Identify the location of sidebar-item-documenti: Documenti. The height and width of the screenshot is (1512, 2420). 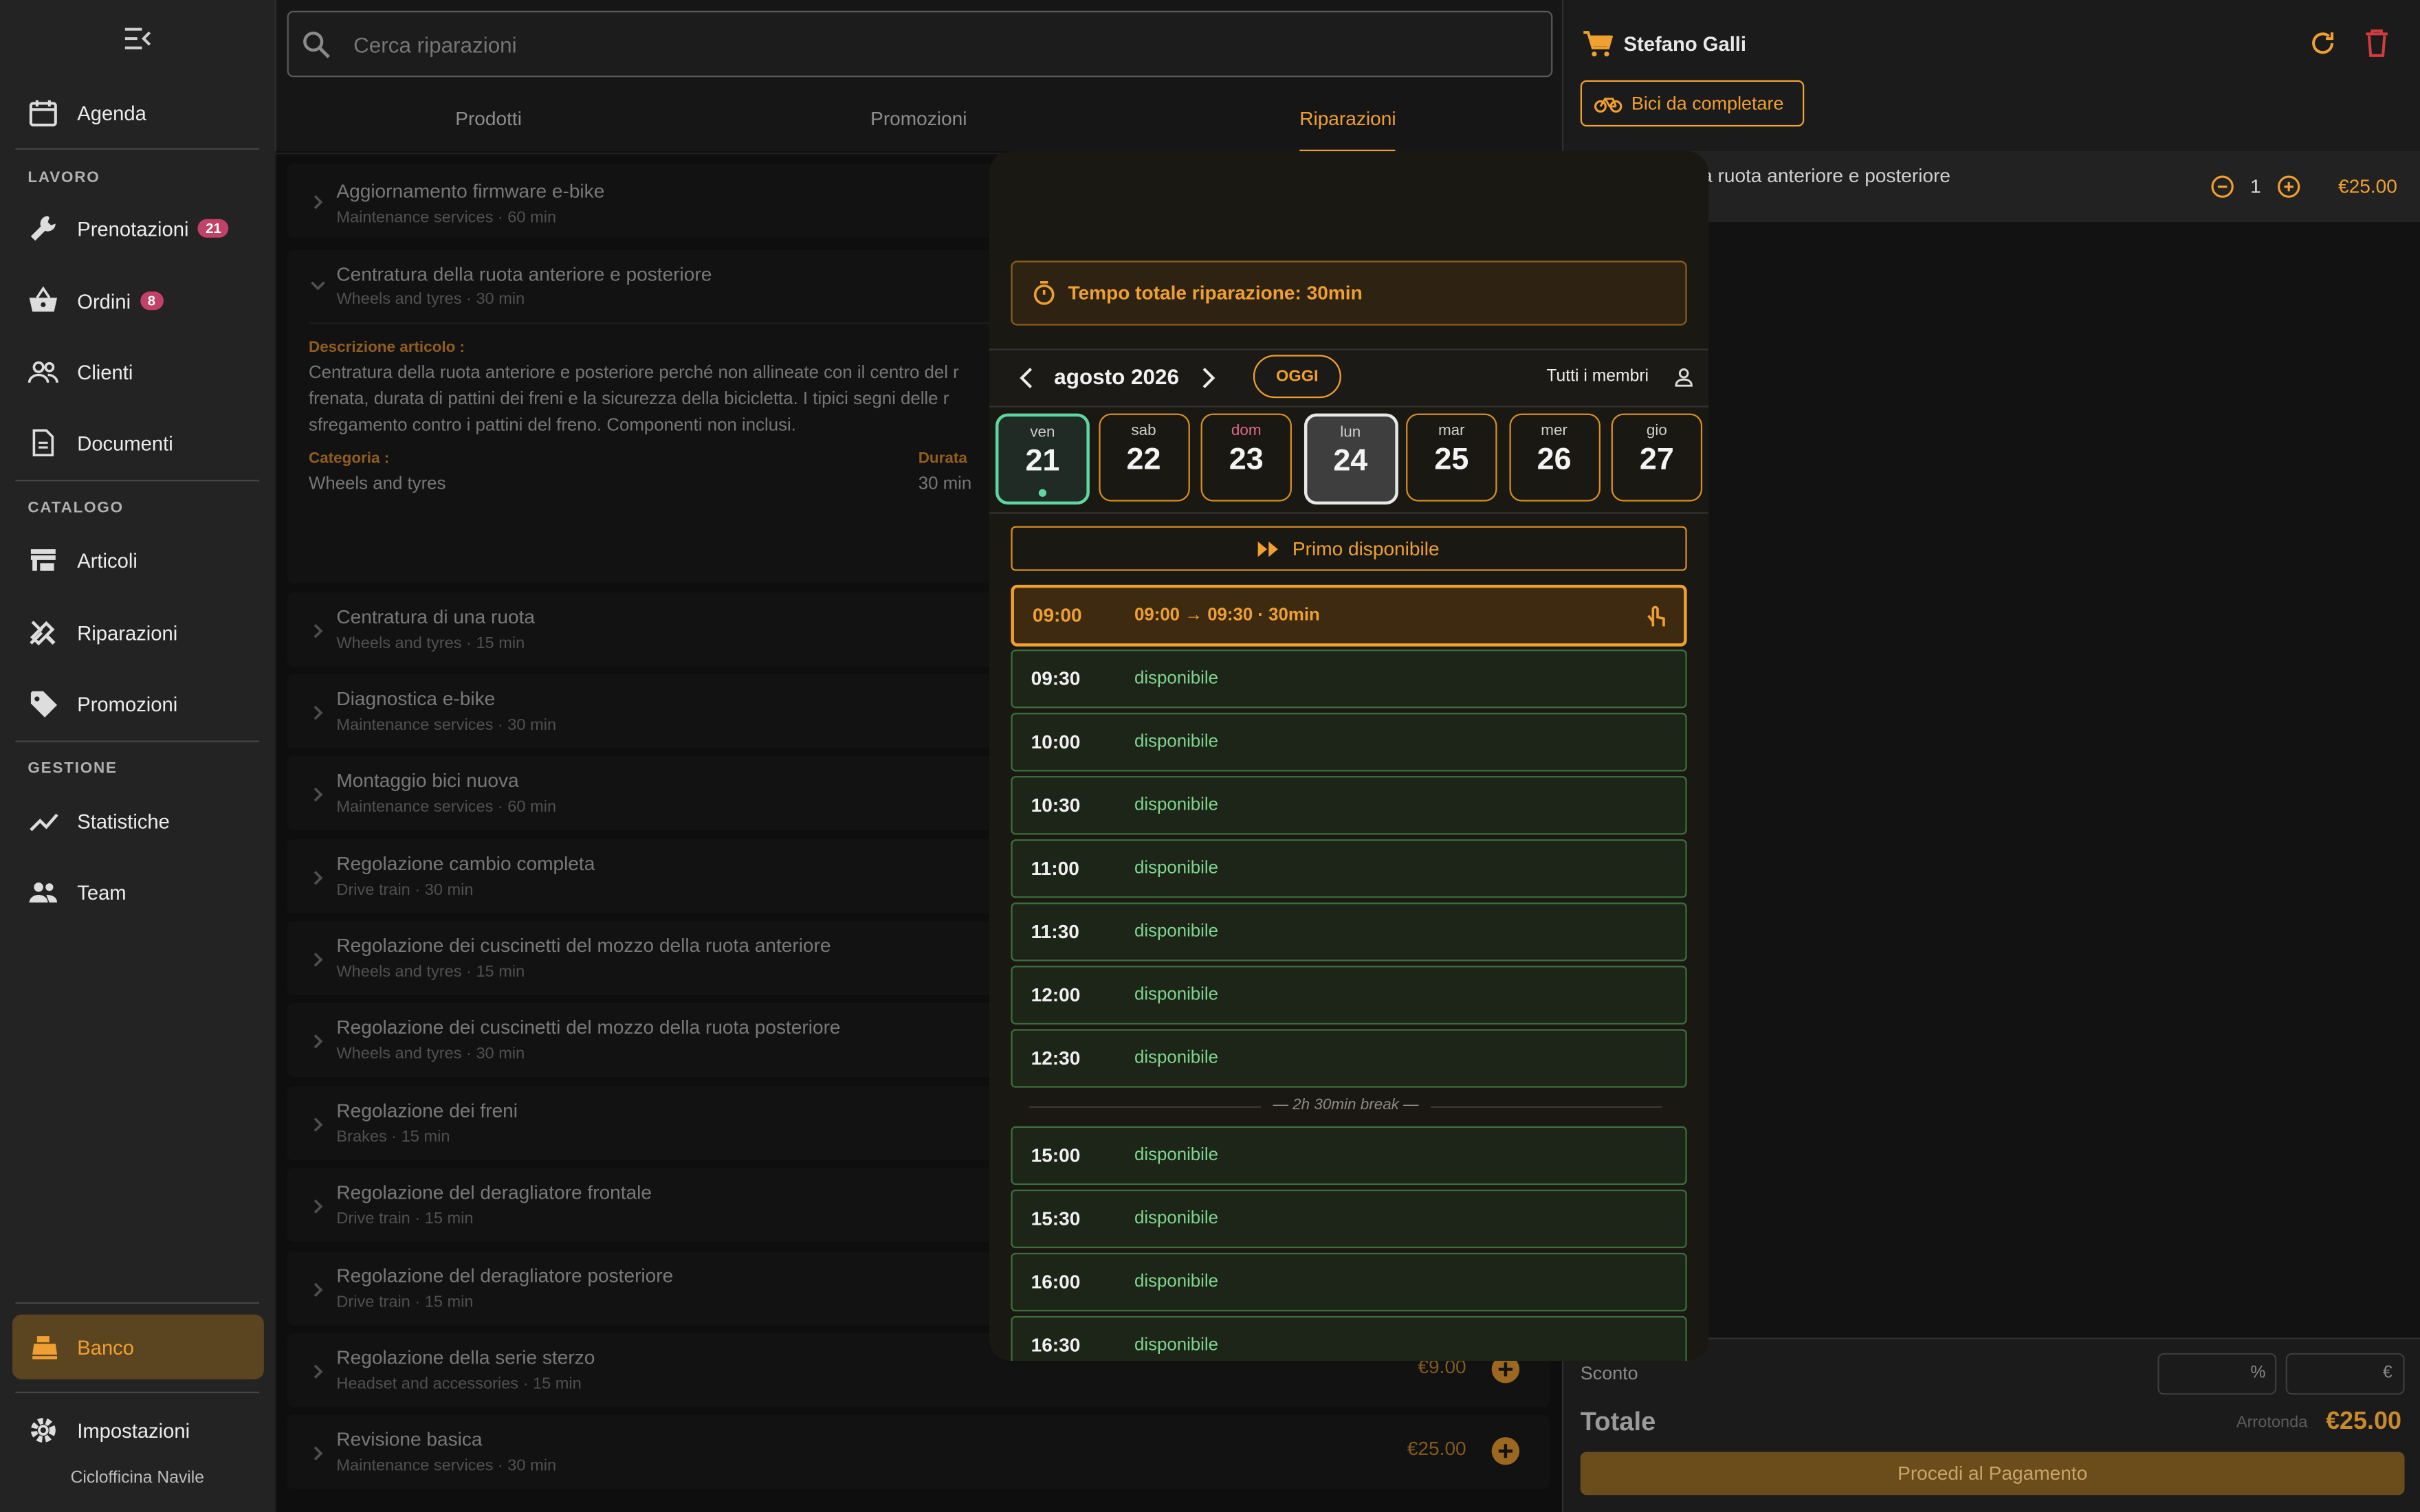
(100, 443).